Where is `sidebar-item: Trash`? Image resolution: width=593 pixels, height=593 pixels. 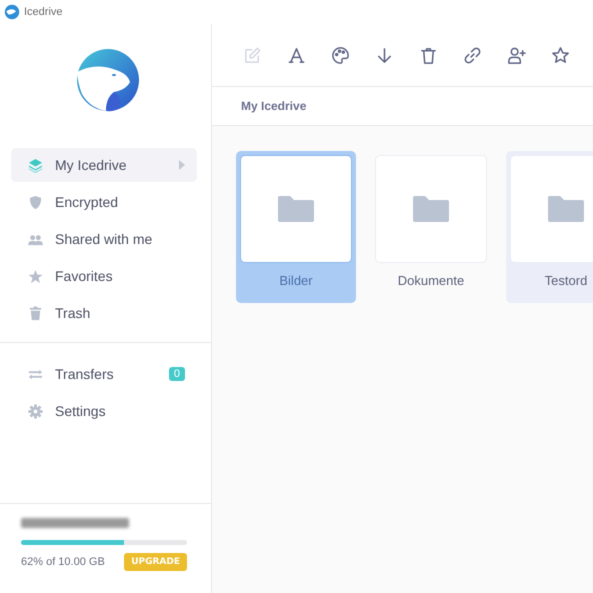
sidebar-item: Trash is located at coordinates (104, 313).